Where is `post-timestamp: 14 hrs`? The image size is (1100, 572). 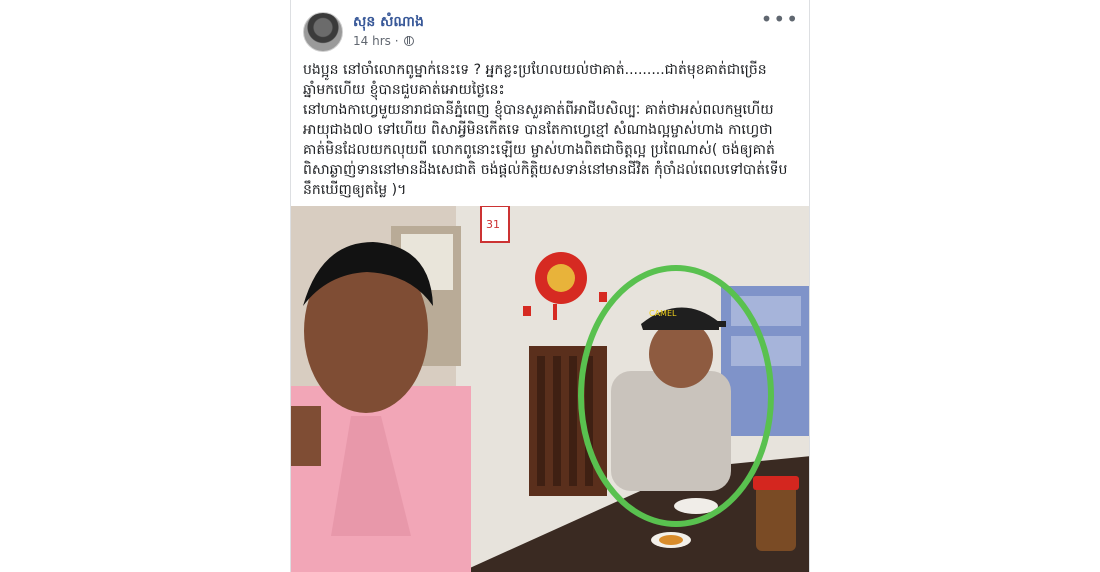 post-timestamp: 14 hrs is located at coordinates (372, 41).